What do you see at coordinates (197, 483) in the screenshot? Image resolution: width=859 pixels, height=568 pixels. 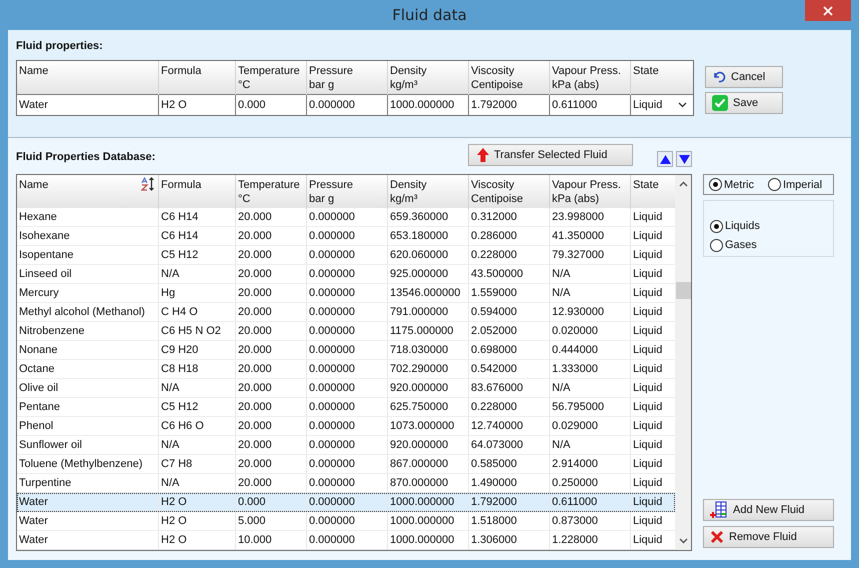 I see `table-cell: N/A` at bounding box center [197, 483].